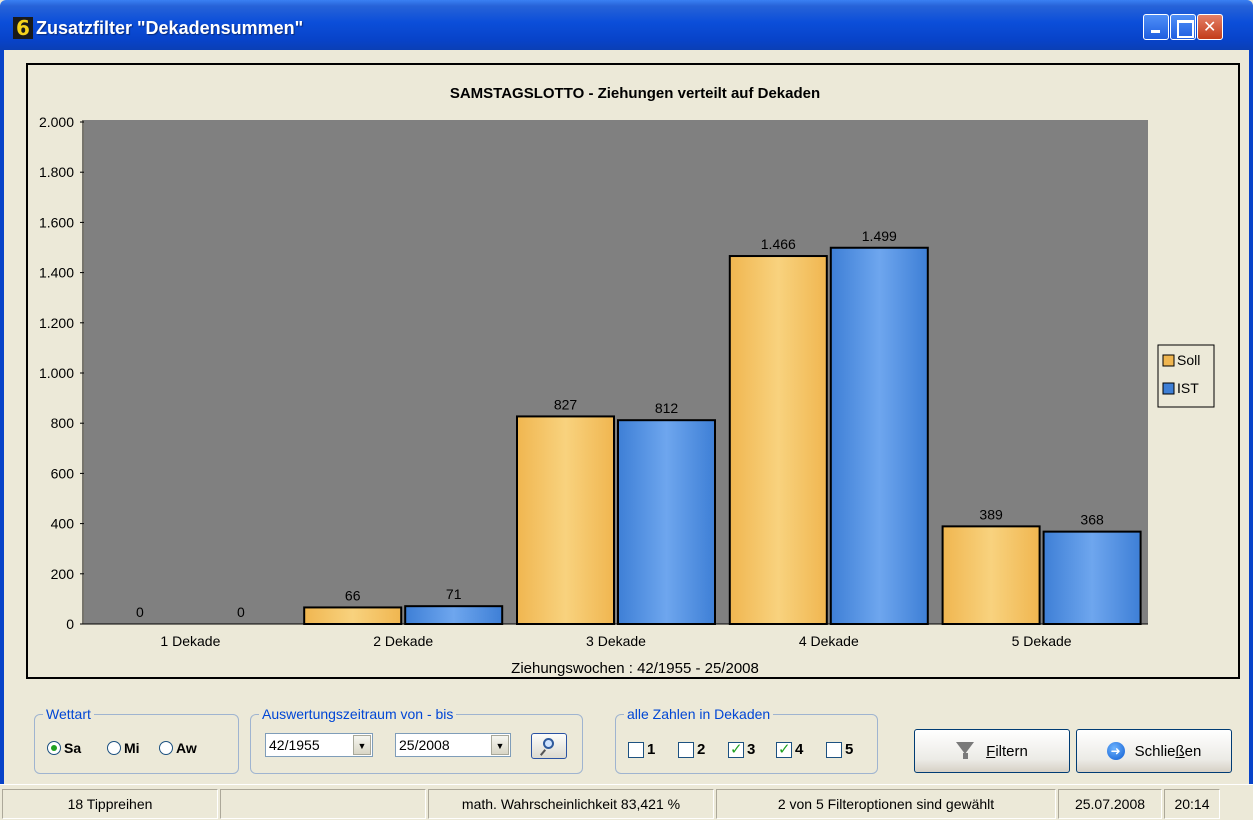 The image size is (1253, 820). I want to click on data-label: 812, so click(667, 408).